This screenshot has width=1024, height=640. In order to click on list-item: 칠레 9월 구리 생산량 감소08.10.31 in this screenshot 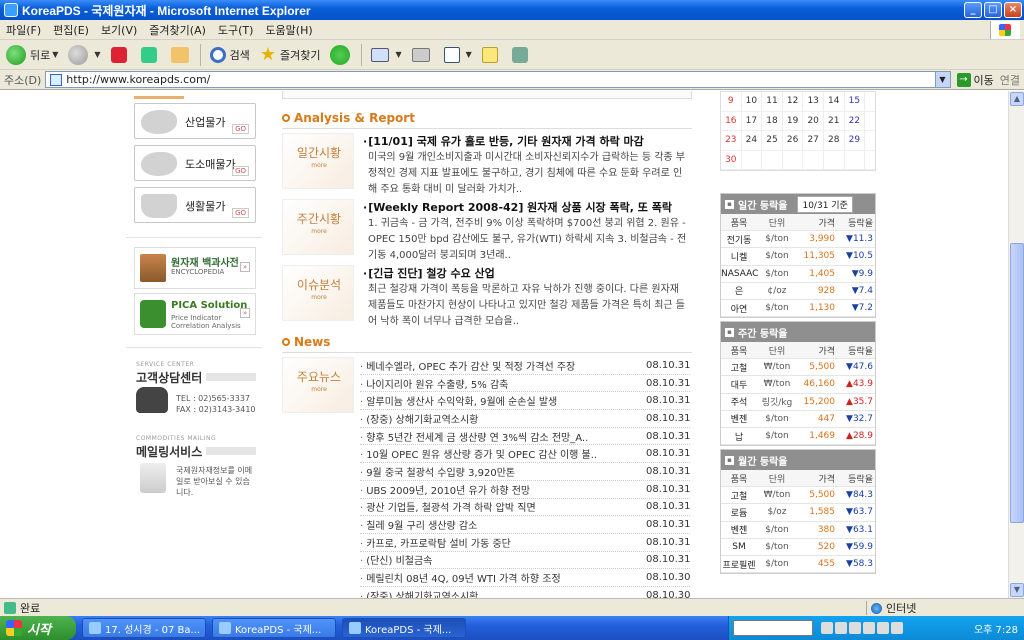, I will do `click(525, 525)`.